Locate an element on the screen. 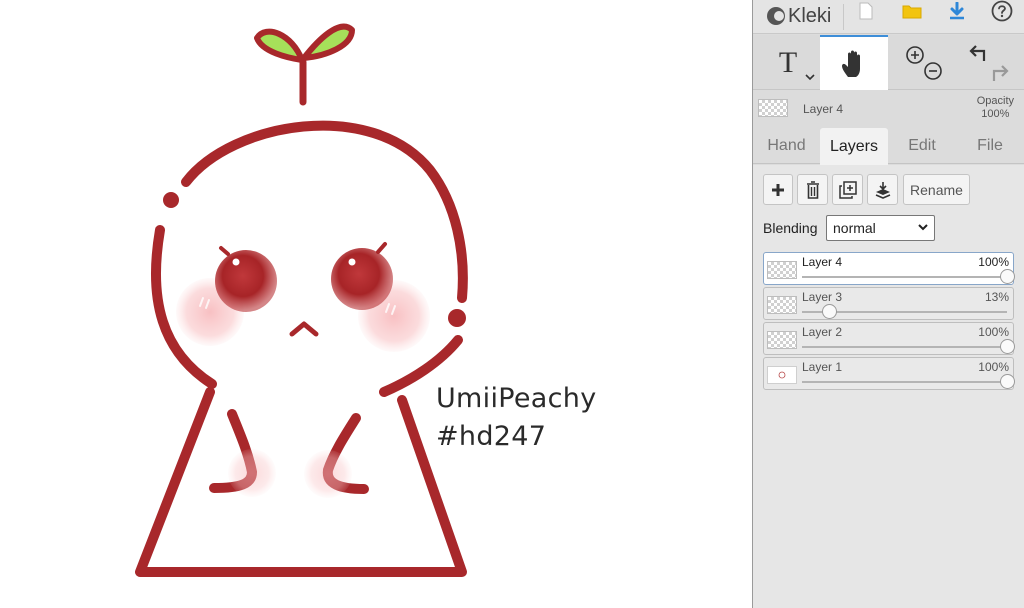 The width and height of the screenshot is (1024, 608). top-toolbar: Kleki is located at coordinates (888, 17).